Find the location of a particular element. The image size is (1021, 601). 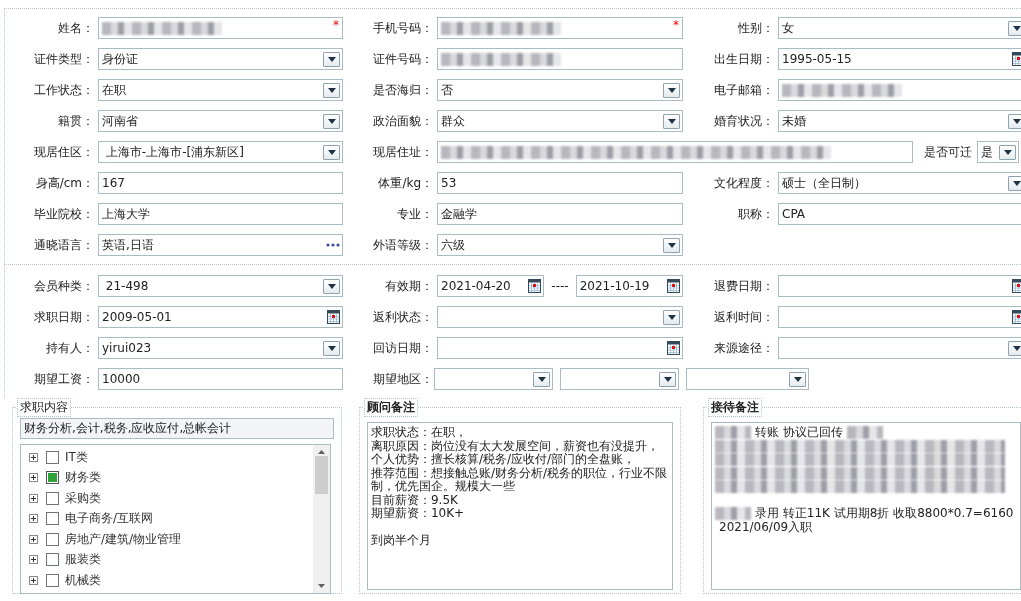

dropdown: 未婚 is located at coordinates (899, 121).